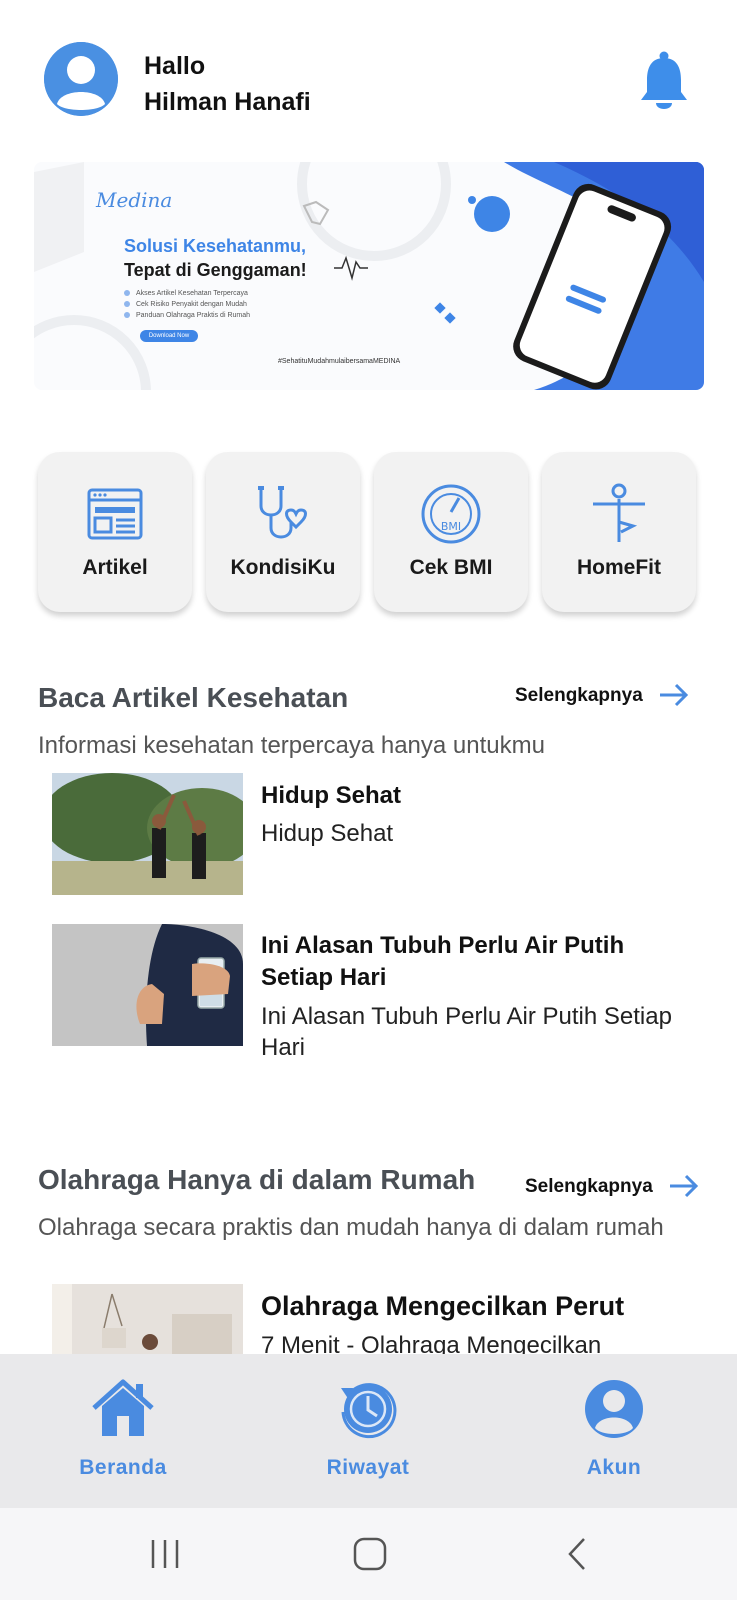 Image resolution: width=737 pixels, height=1600 pixels. Describe the element at coordinates (327, 833) in the screenshot. I see `article-subtitle: Hidup Sehat` at that location.